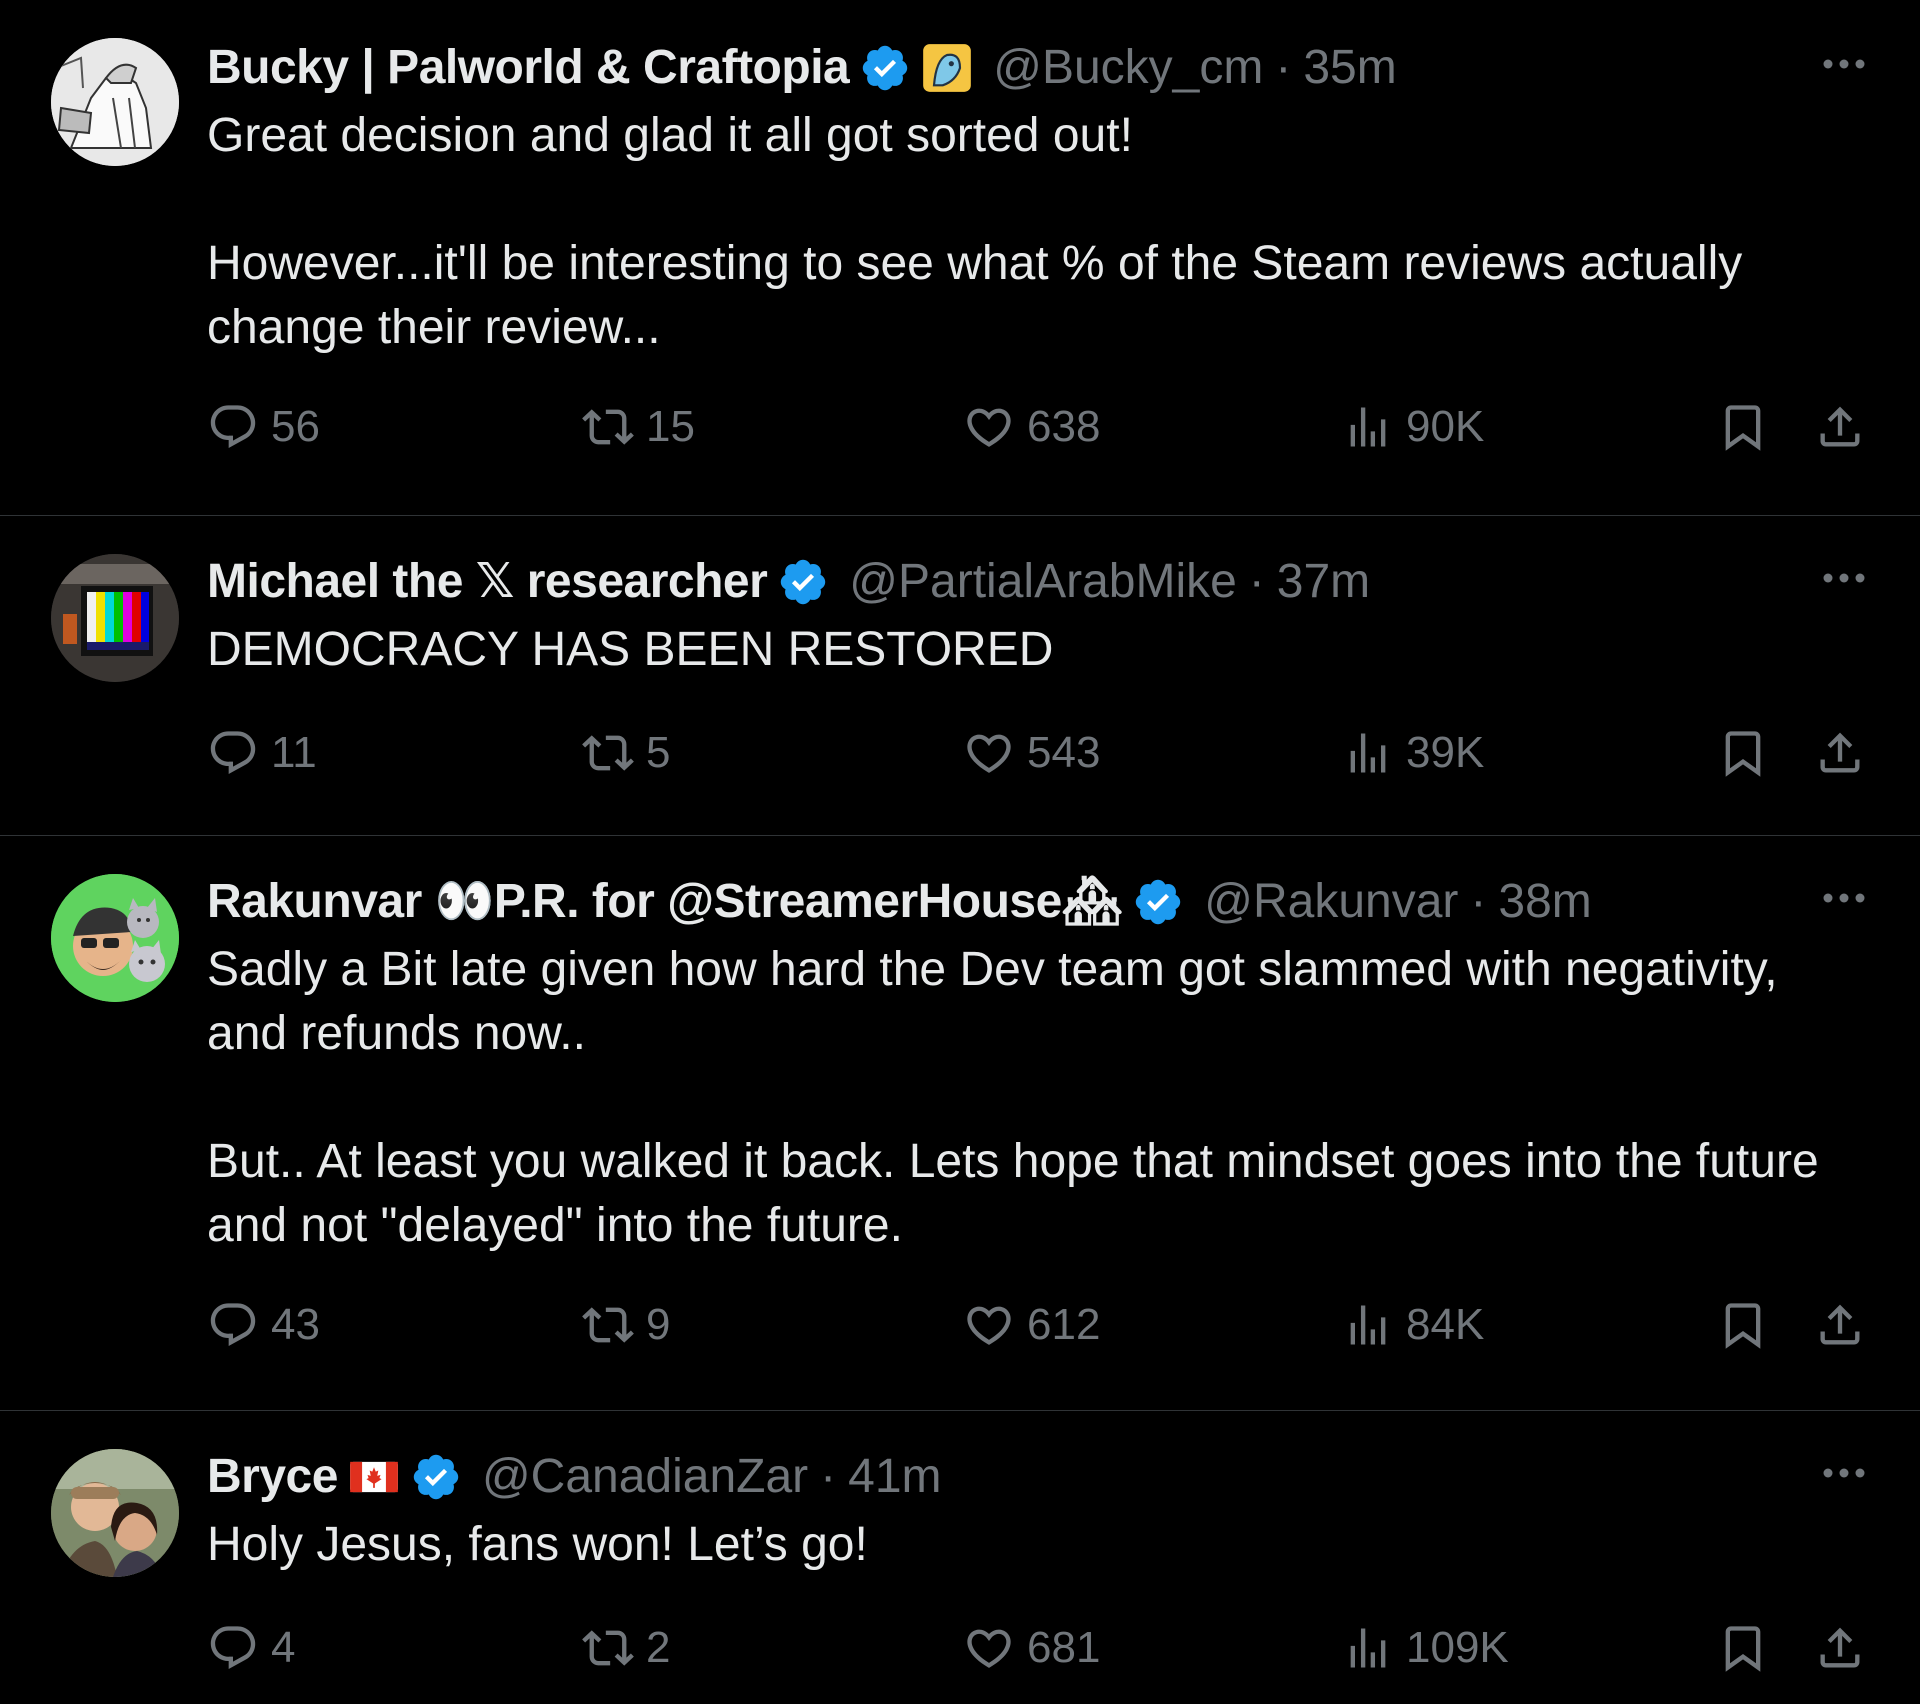 The image size is (1920, 1704). I want to click on author-handle: @Rakunvar, so click(1331, 902).